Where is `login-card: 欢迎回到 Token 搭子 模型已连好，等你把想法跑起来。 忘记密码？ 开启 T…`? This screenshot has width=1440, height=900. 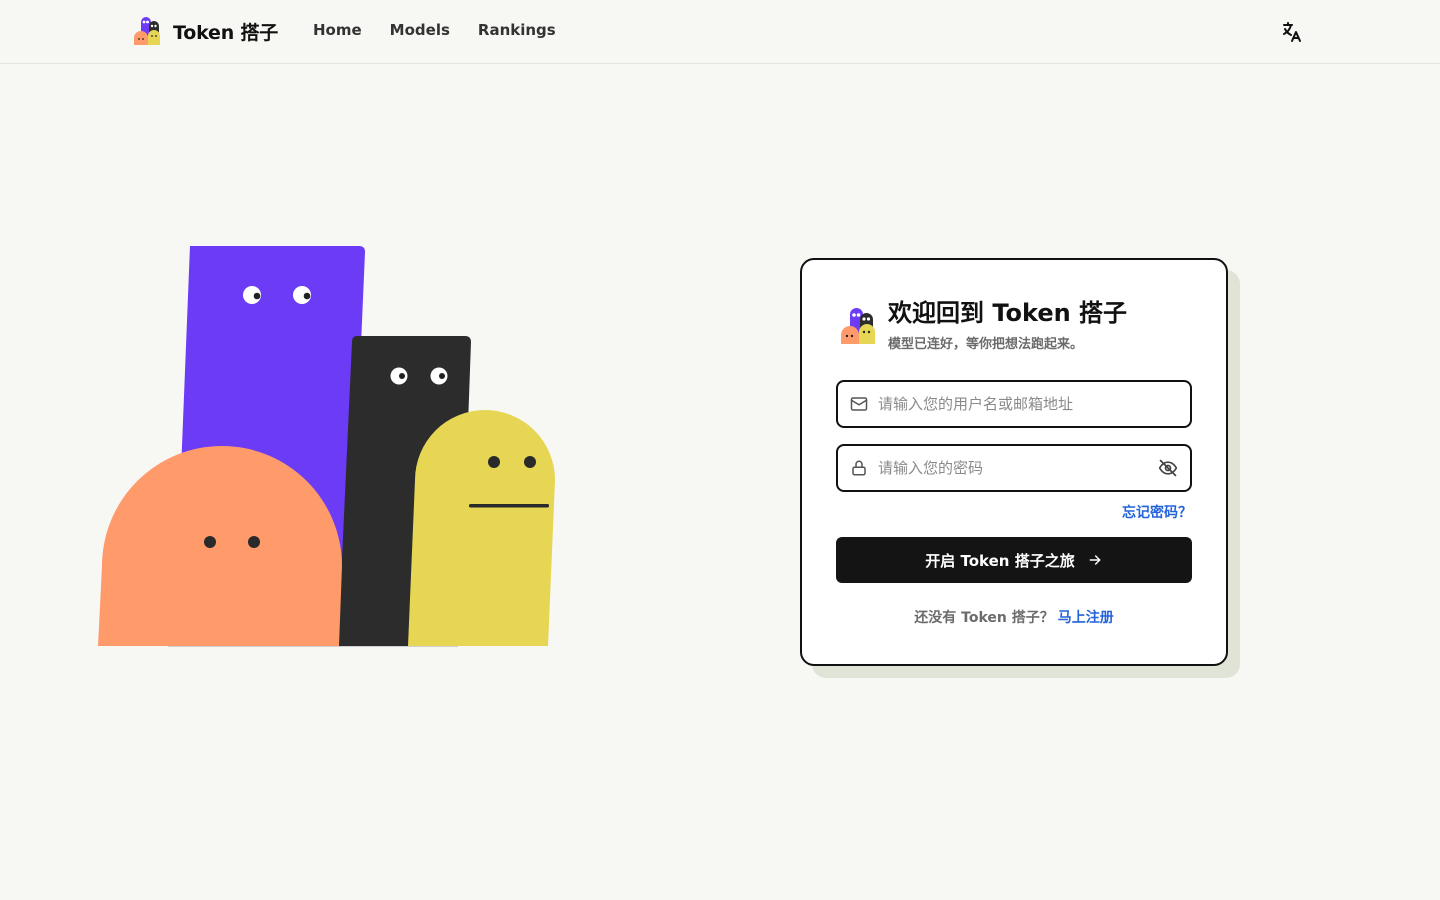 login-card: 欢迎回到 Token 搭子 模型已连好，等你把想法跑起来。 忘记密码？ 开启 T… is located at coordinates (1014, 462).